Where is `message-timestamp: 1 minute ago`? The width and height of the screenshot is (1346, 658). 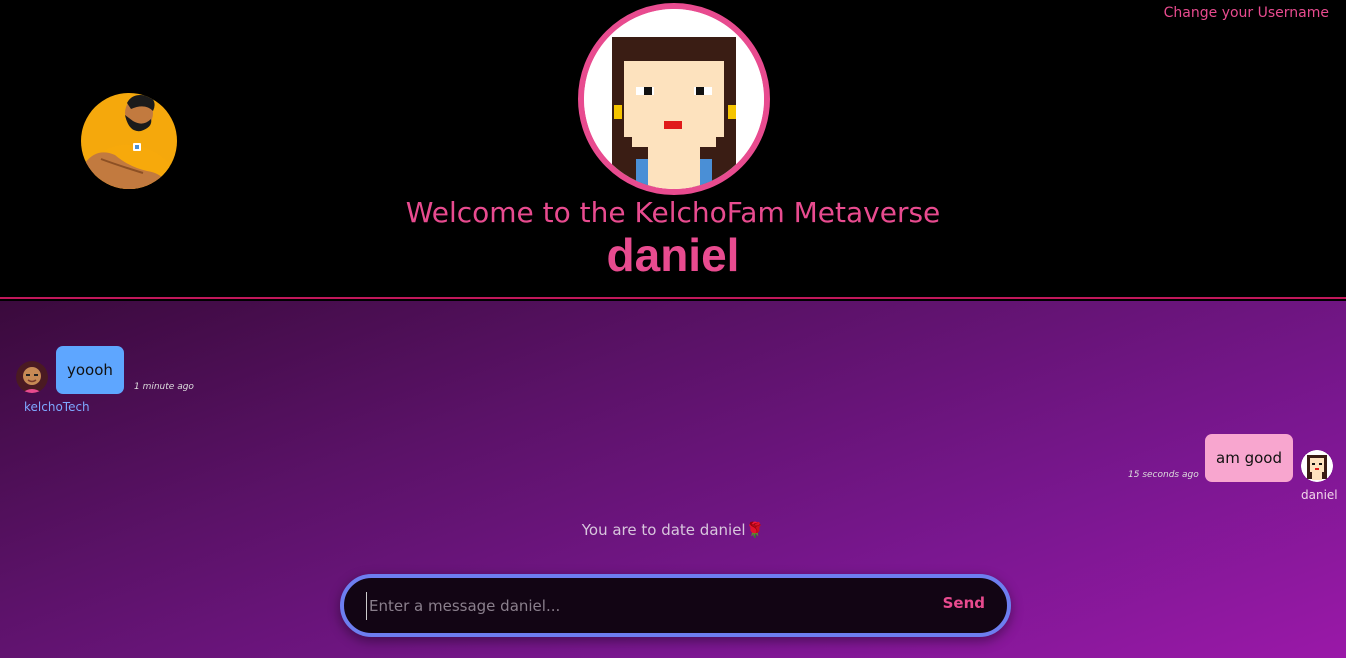 message-timestamp: 1 minute ago is located at coordinates (164, 387).